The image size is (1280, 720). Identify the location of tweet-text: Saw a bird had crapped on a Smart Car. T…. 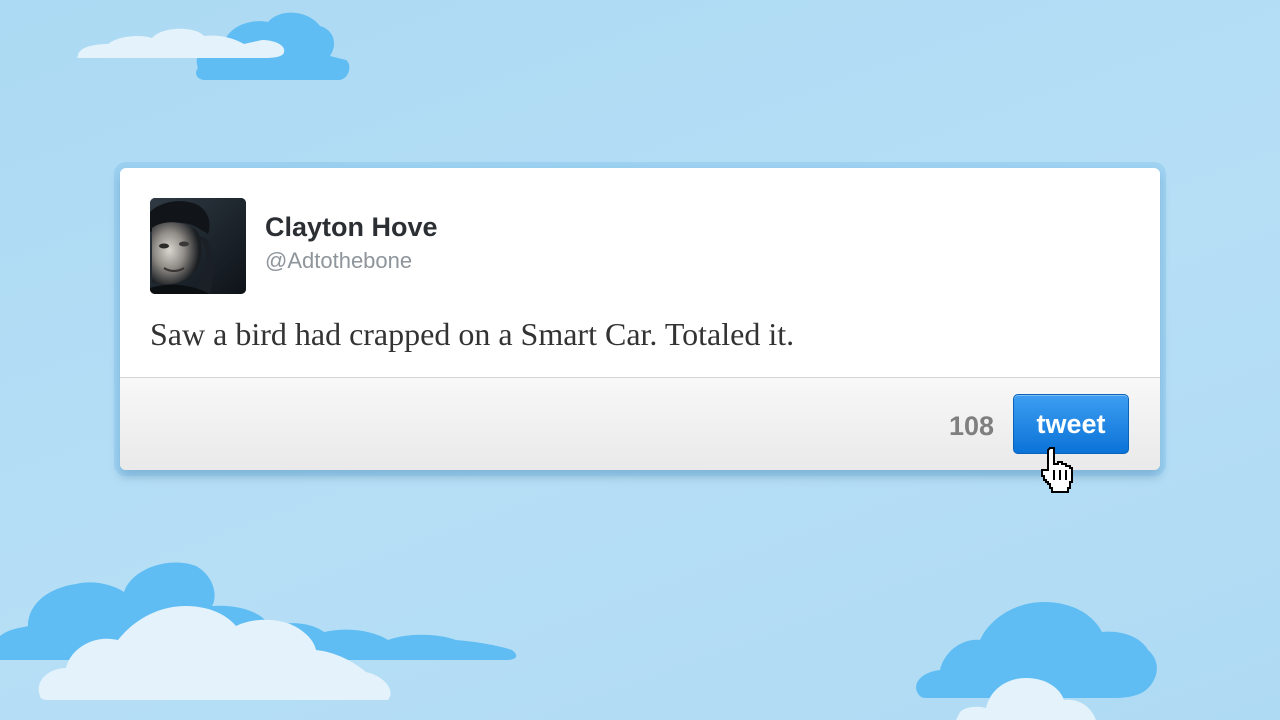
(472, 334).